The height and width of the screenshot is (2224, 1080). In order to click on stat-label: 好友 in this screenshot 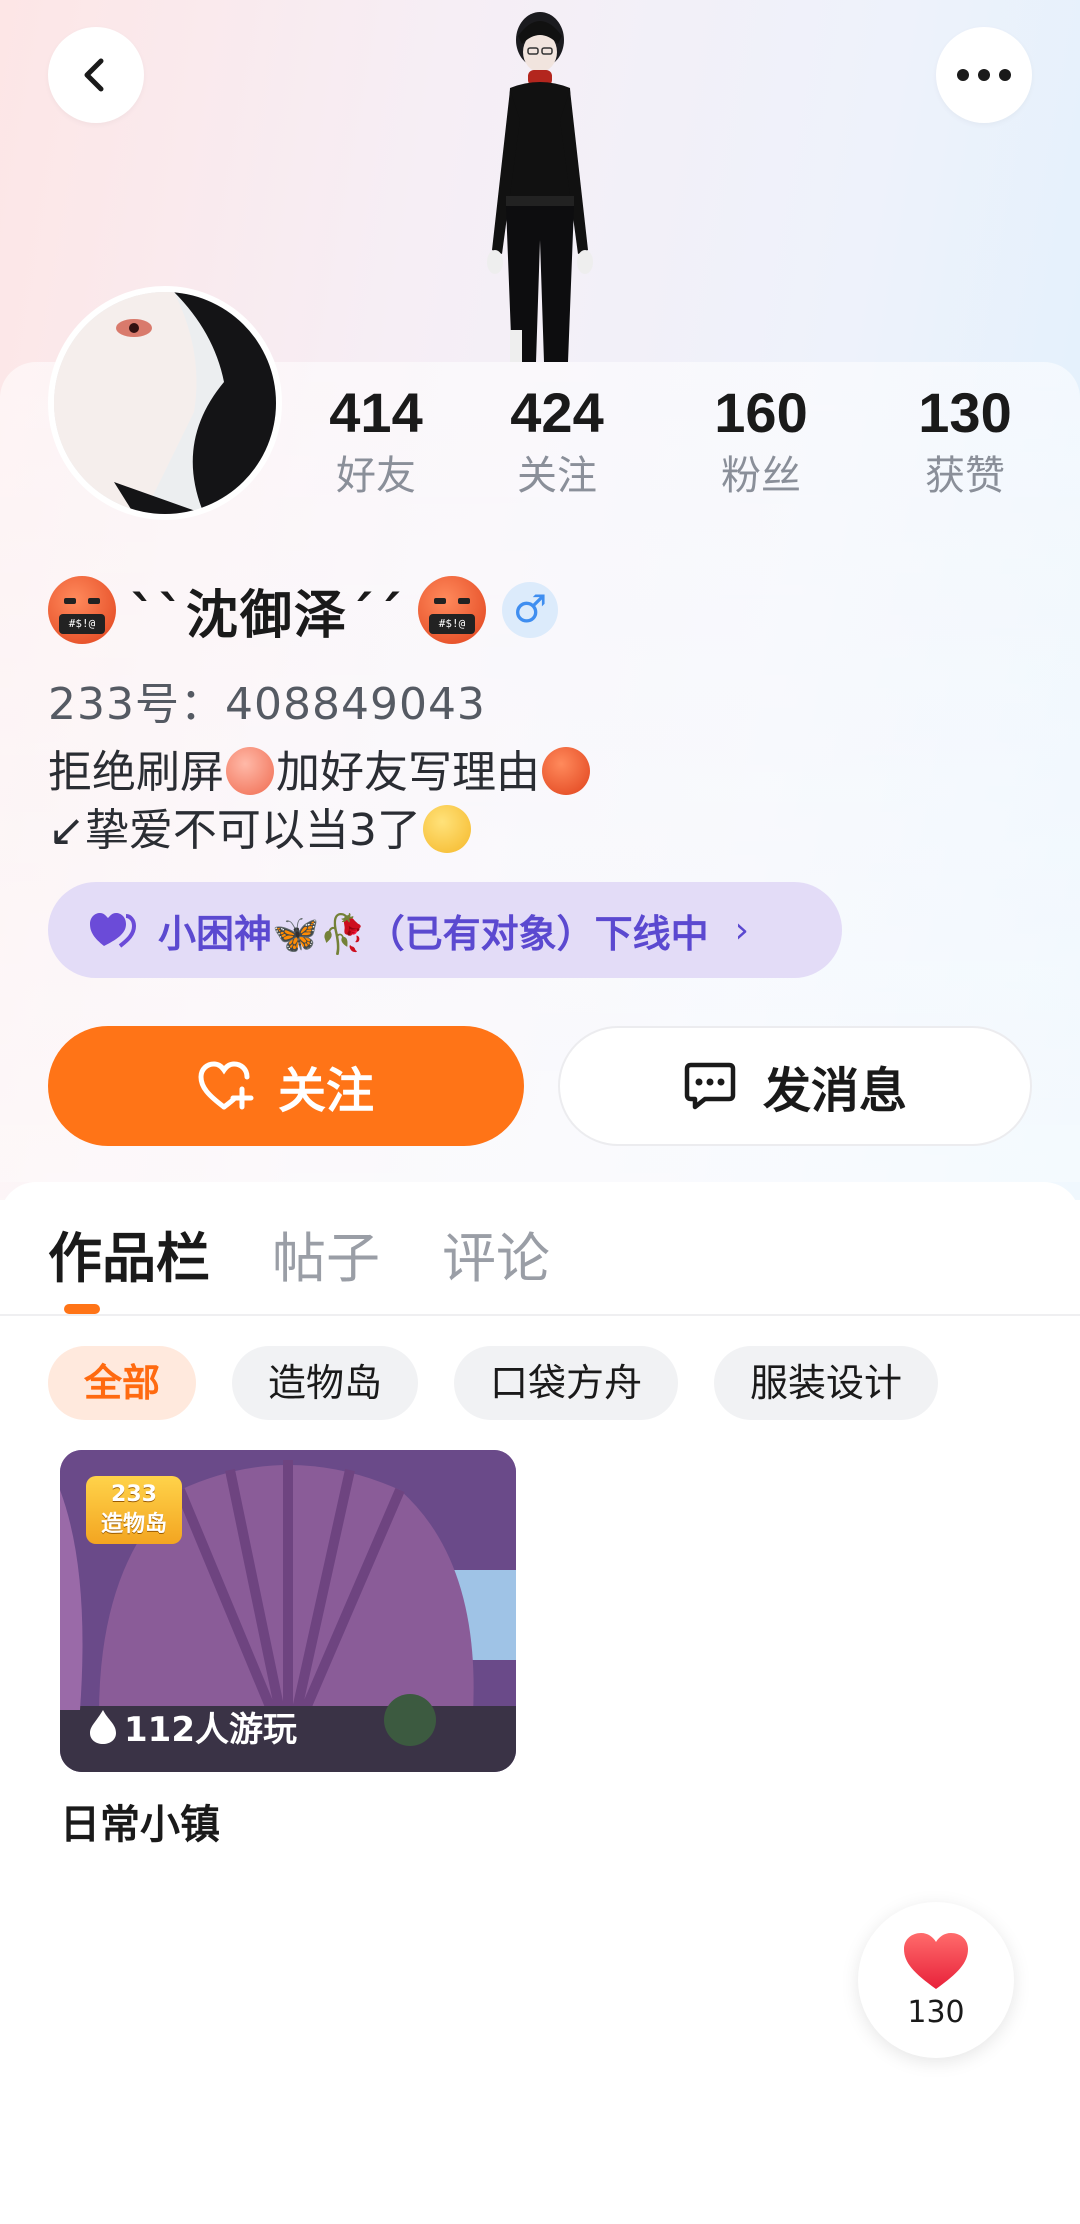, I will do `click(376, 476)`.